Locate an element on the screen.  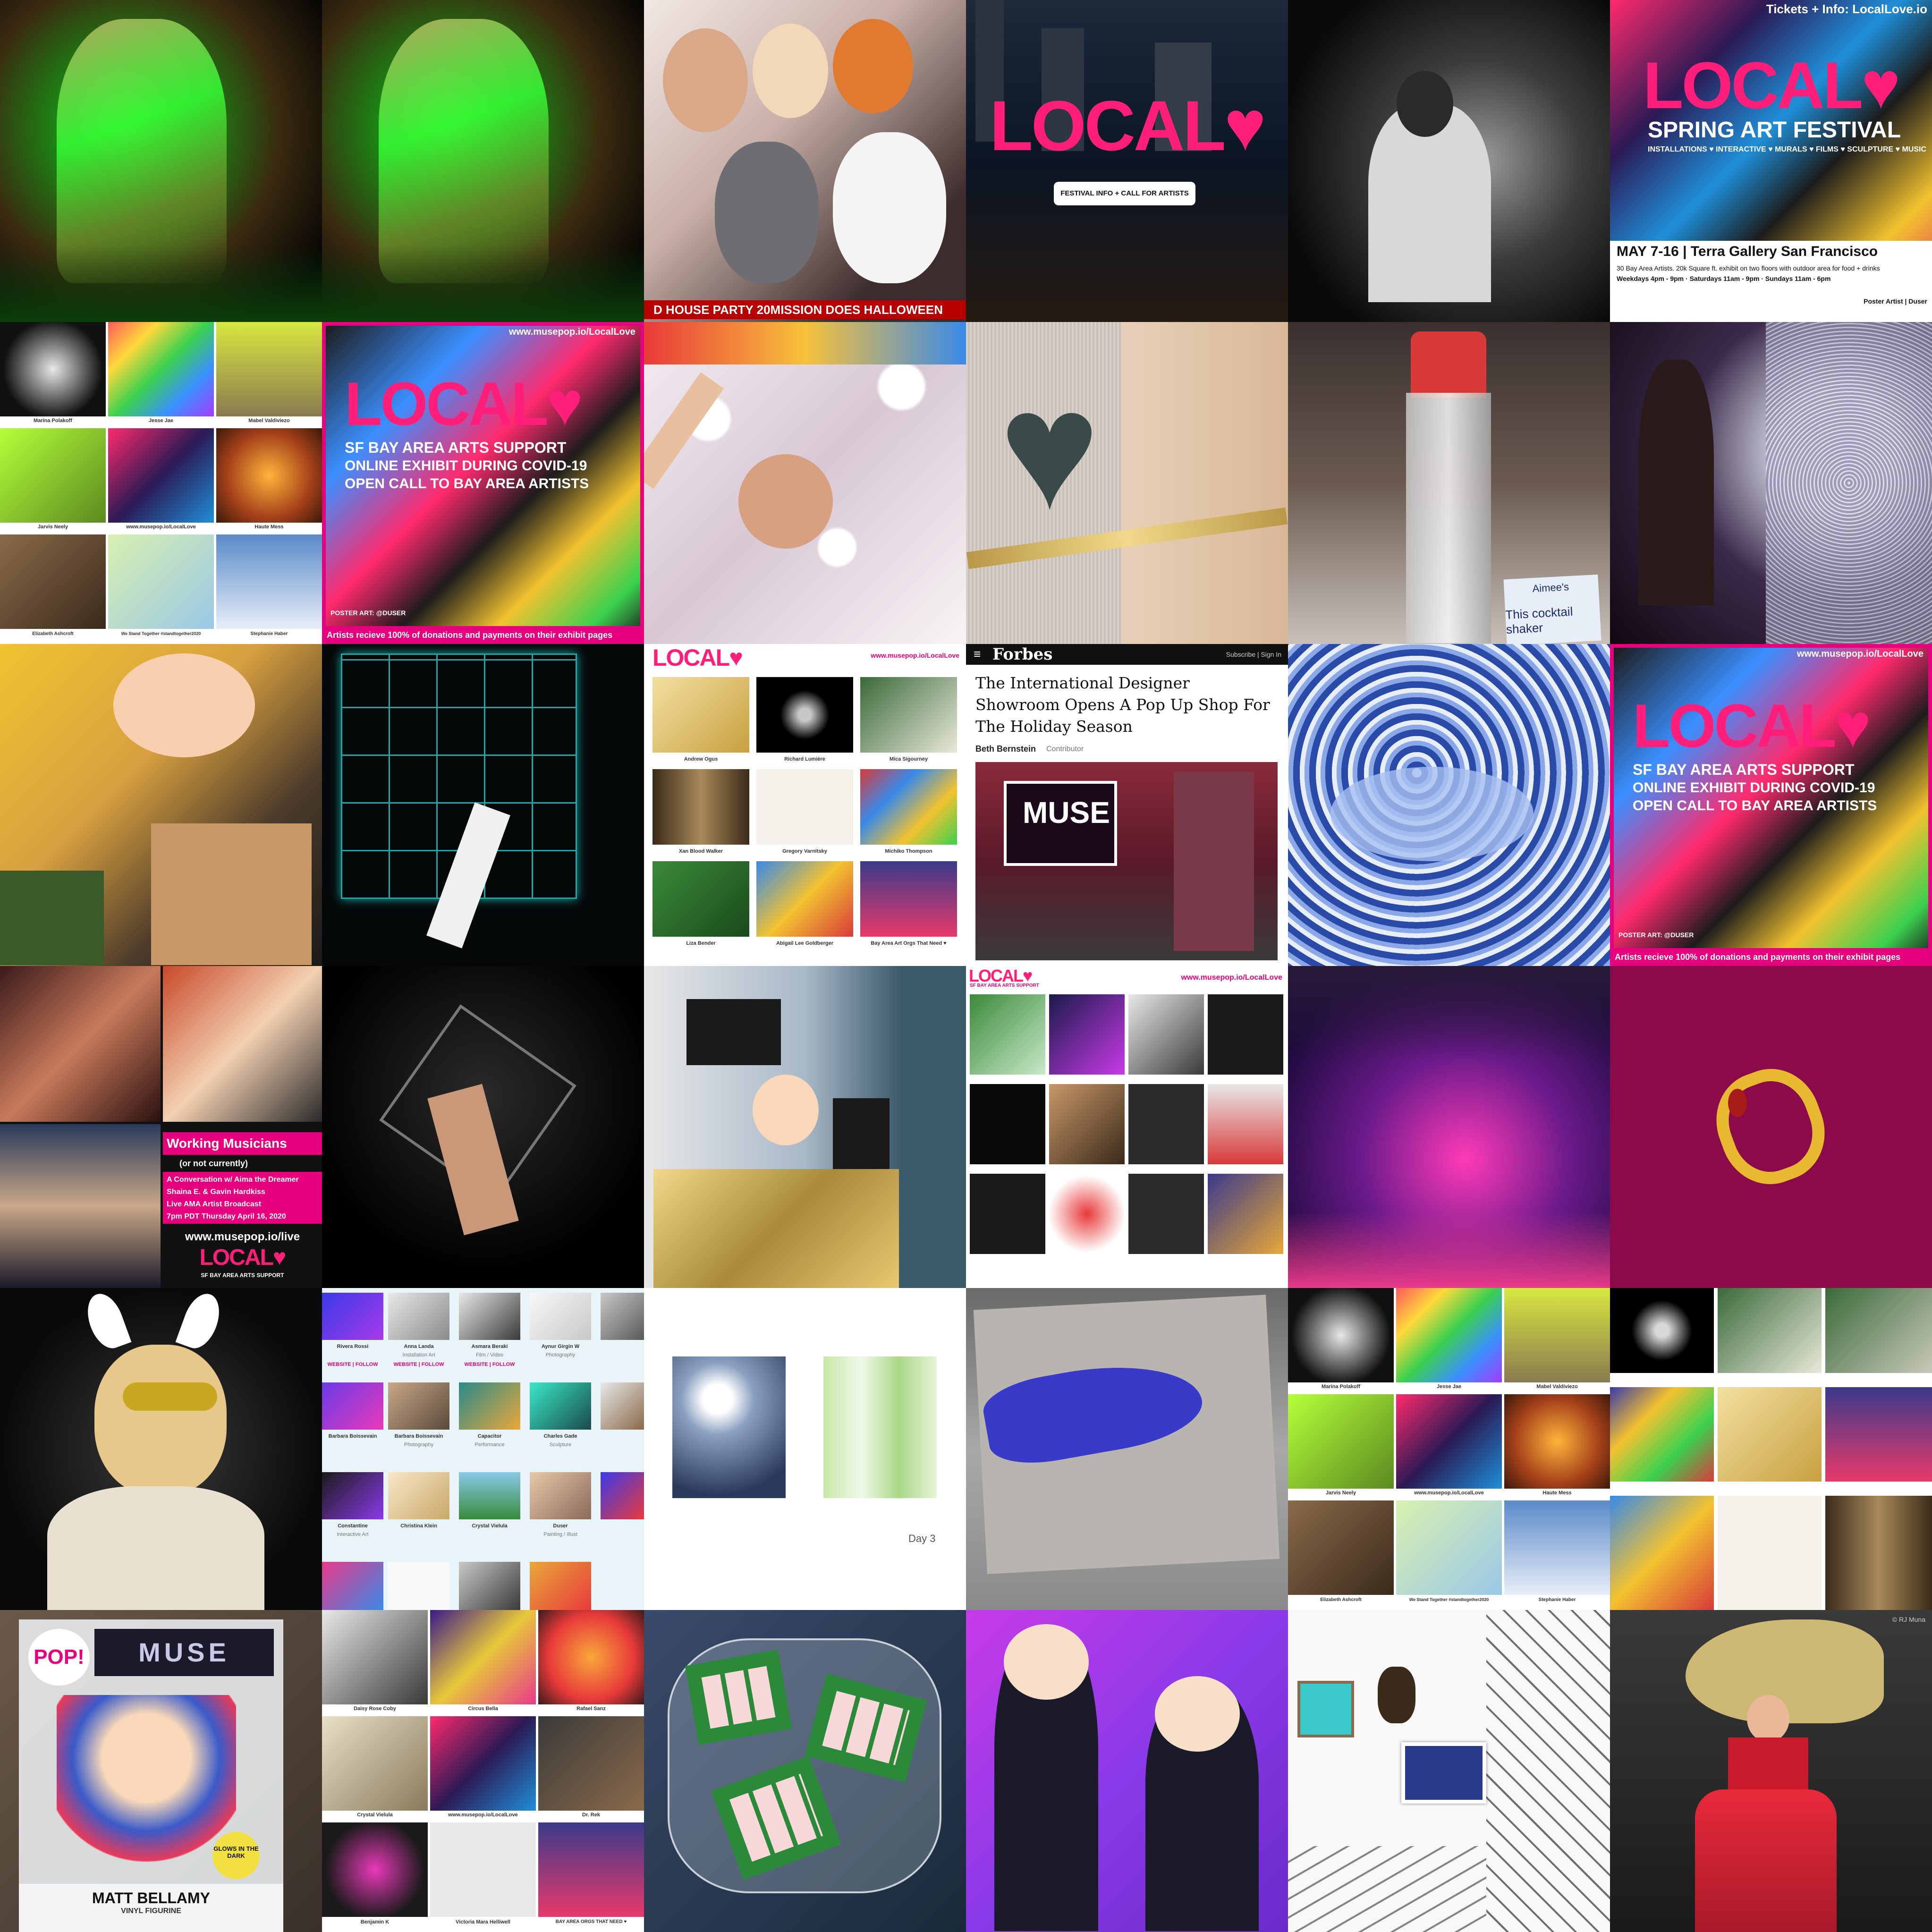
tile-local-festival-skyline: LOCAL♥ FESTIVAL INFO + CALL FOR ARTISTS is located at coordinates (1127, 161).